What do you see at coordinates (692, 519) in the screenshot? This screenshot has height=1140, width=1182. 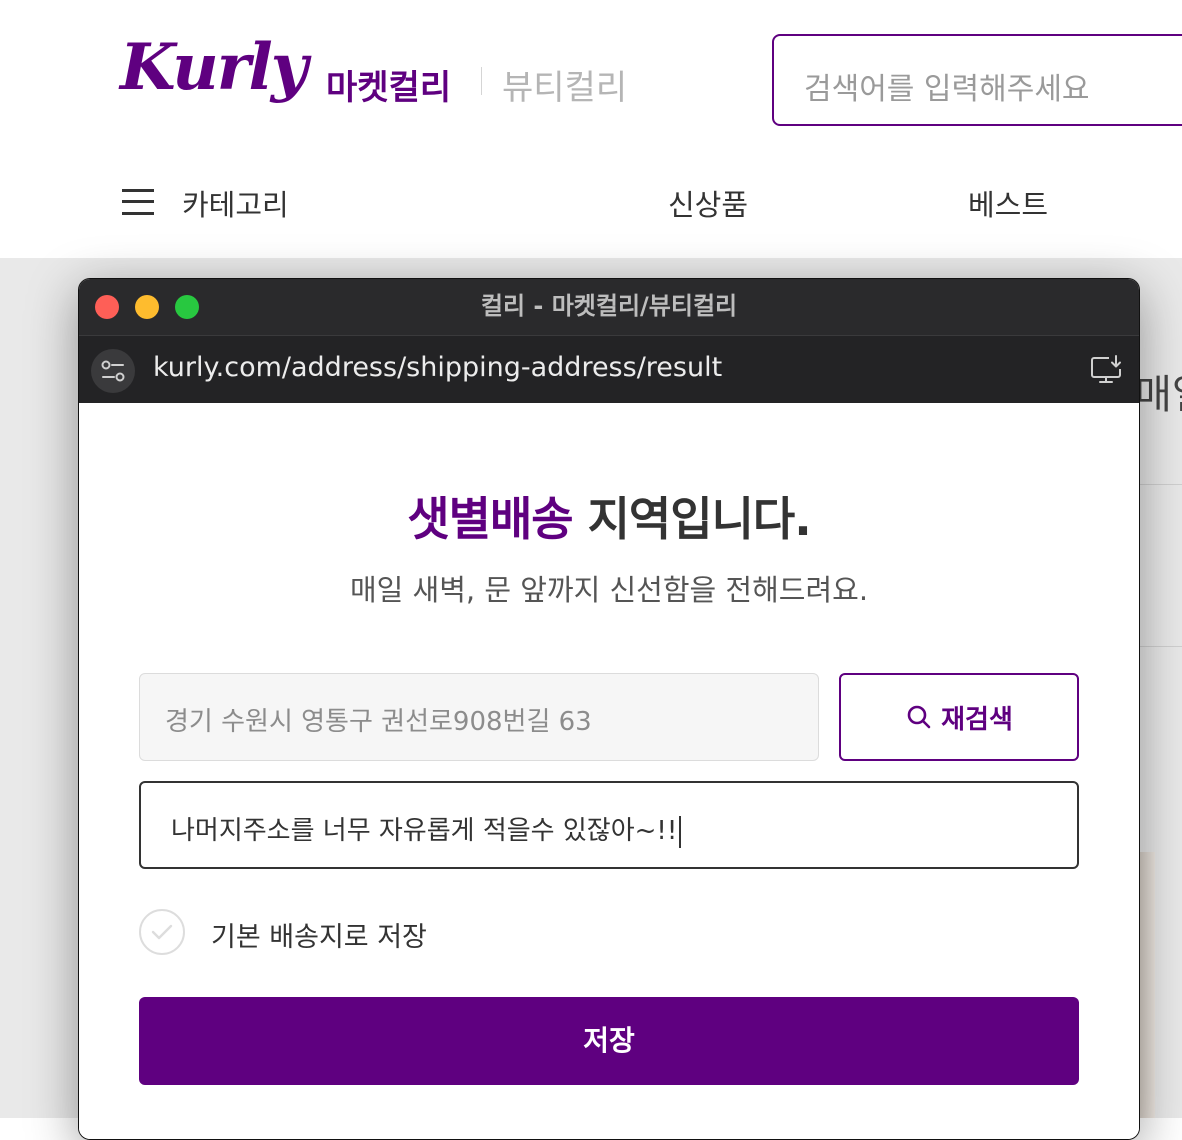 I see `heading-rest: 지역입니다.` at bounding box center [692, 519].